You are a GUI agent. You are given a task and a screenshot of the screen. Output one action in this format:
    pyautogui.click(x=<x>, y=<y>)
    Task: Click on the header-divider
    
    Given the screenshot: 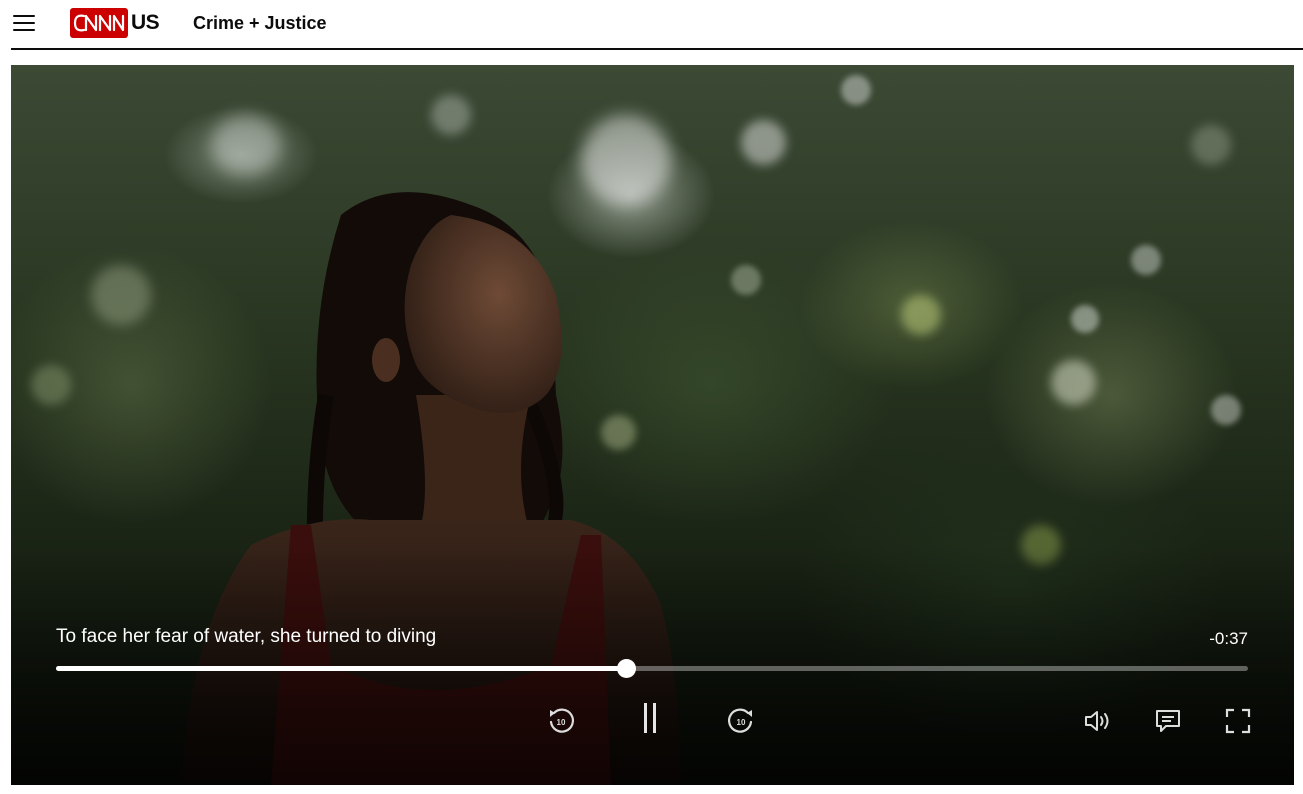 What is the action you would take?
    pyautogui.click(x=657, y=49)
    